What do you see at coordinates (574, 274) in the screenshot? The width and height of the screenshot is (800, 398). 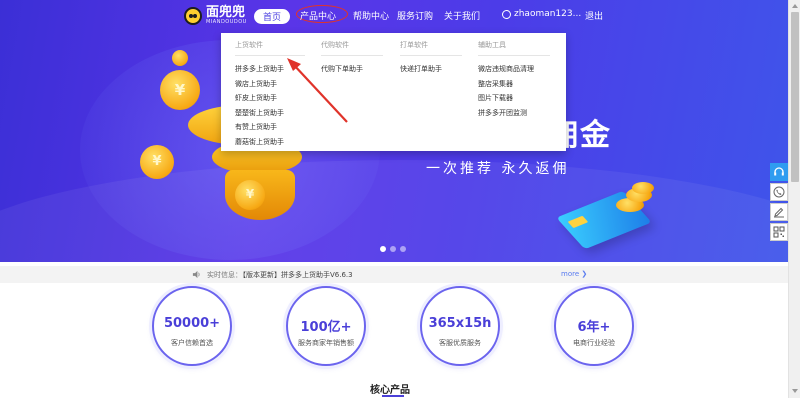 I see `ticker-more-link: more ❯` at bounding box center [574, 274].